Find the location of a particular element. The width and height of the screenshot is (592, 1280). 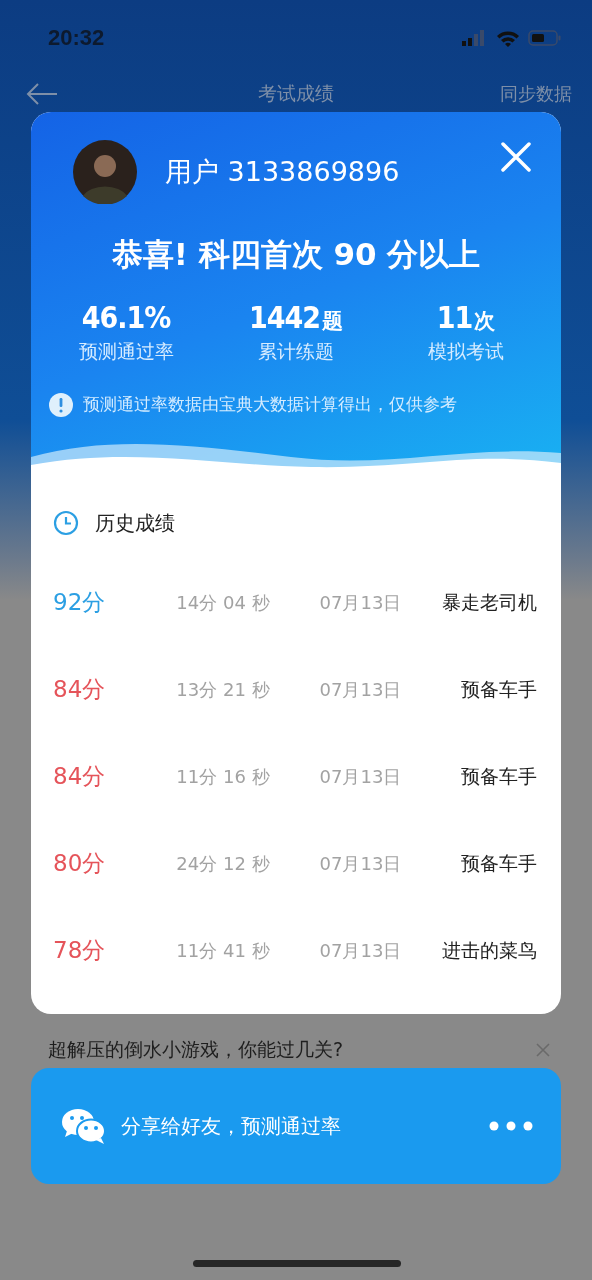

headline: 恭喜! 科四首次 90 分以上 is located at coordinates (296, 254).